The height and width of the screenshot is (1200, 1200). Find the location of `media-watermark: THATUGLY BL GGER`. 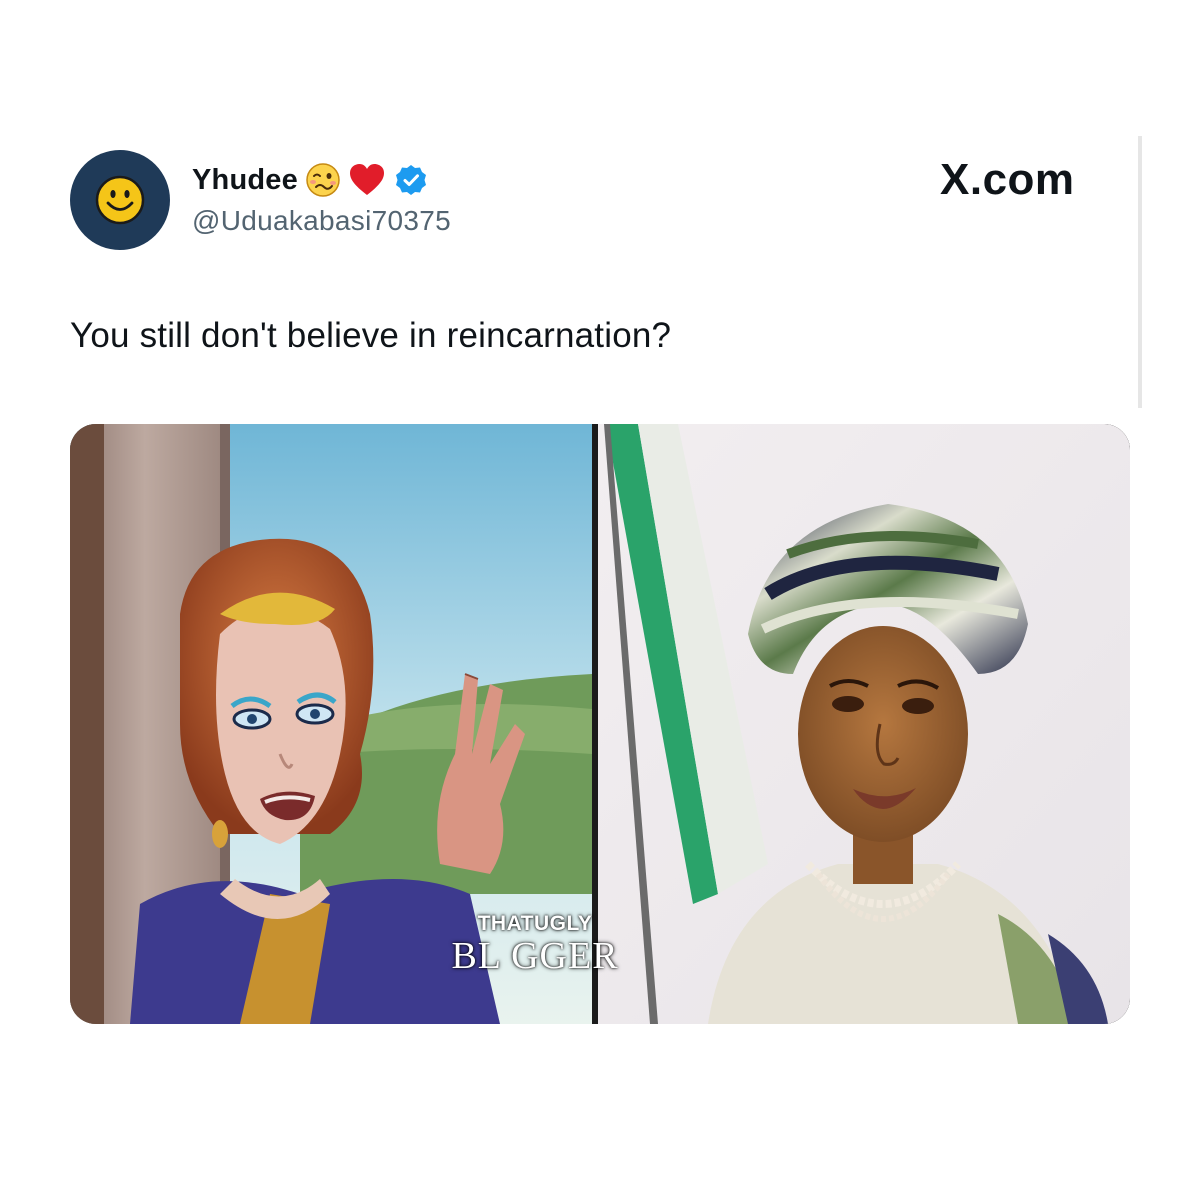

media-watermark: THATUGLY BL GGER is located at coordinates (535, 944).